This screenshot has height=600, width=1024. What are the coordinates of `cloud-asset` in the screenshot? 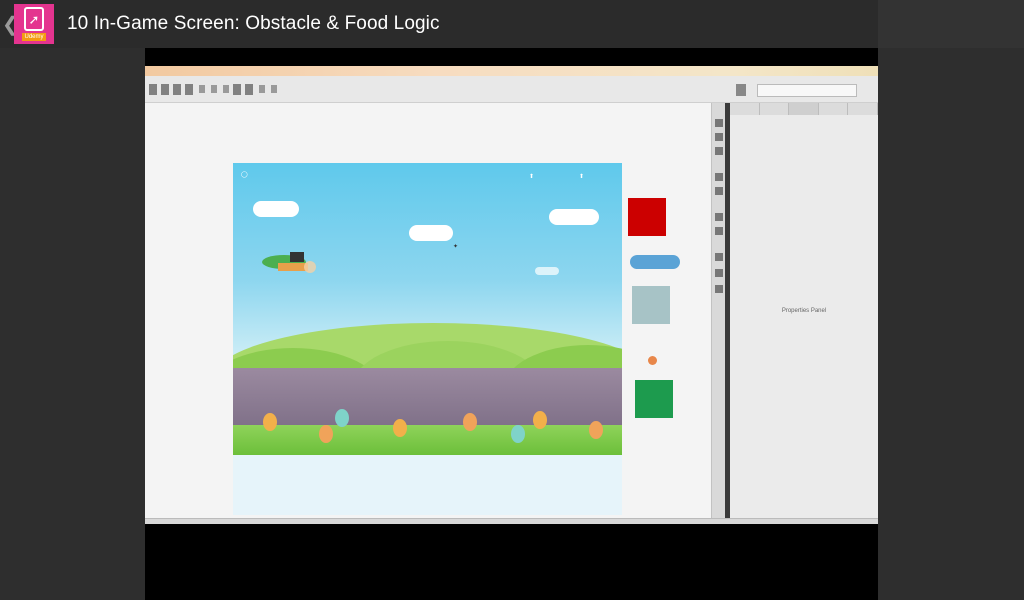 It's located at (655, 262).